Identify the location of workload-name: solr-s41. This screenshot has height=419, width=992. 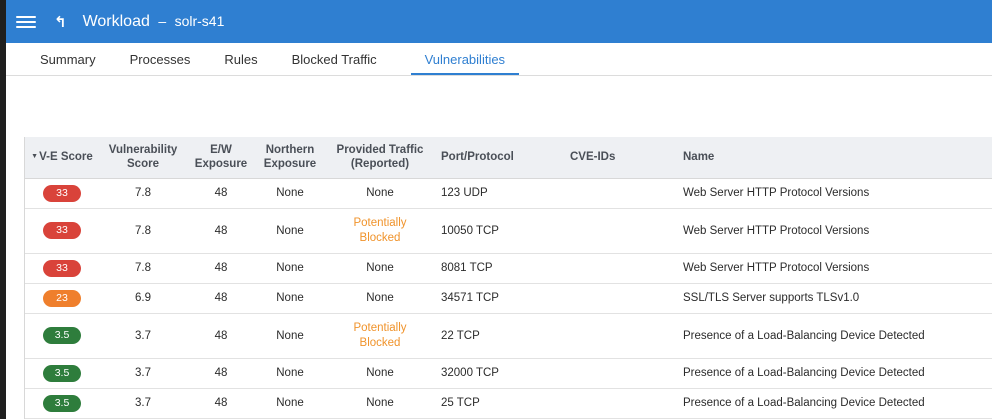
(199, 20).